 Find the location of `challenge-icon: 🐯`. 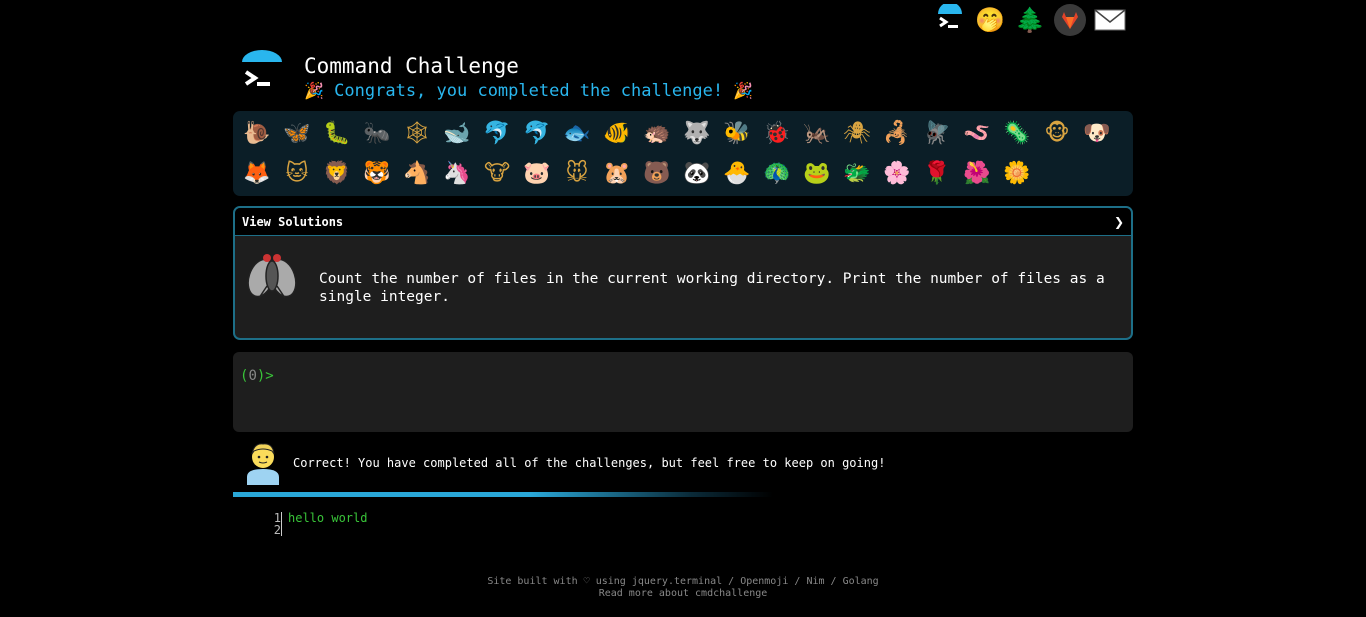

challenge-icon: 🐯 is located at coordinates (377, 174).